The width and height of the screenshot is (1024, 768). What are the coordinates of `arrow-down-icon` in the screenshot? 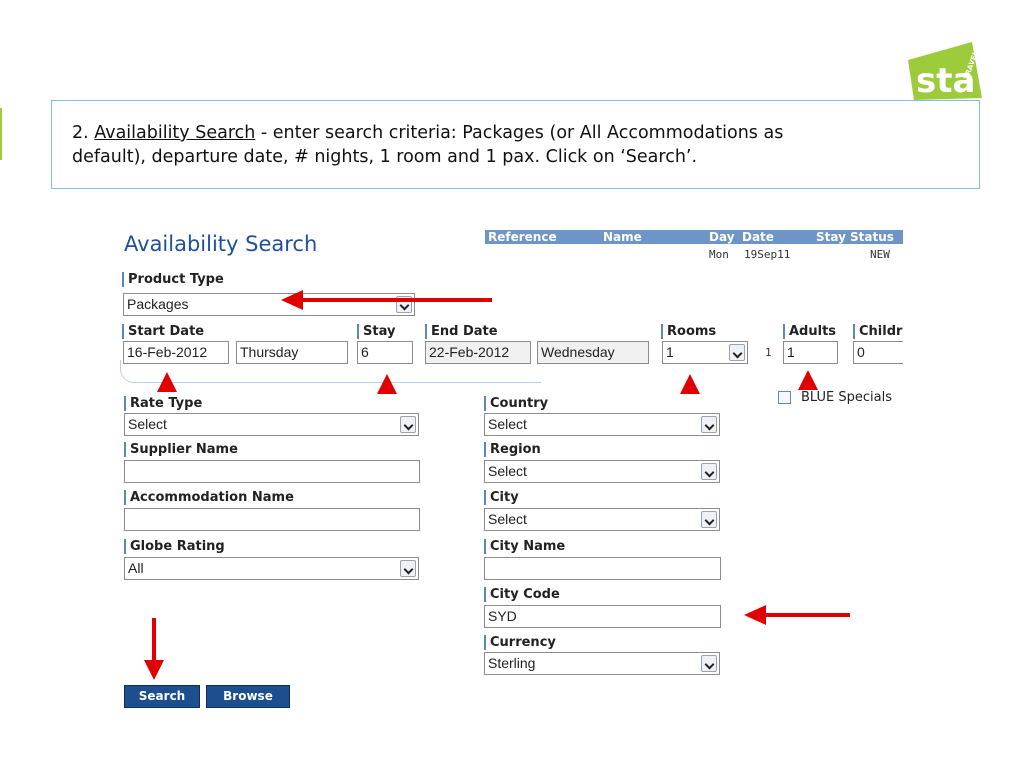 It's located at (154, 649).